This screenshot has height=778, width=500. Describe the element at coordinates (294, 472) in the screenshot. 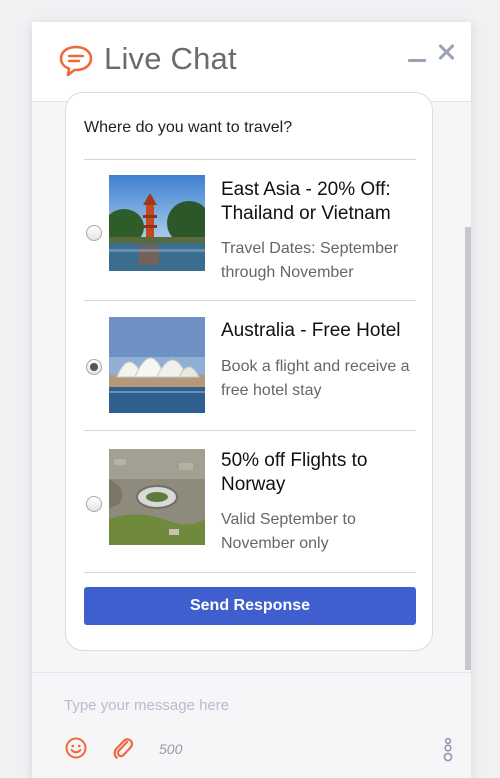

I see `option-title: 50% off Flights to Norway` at that location.